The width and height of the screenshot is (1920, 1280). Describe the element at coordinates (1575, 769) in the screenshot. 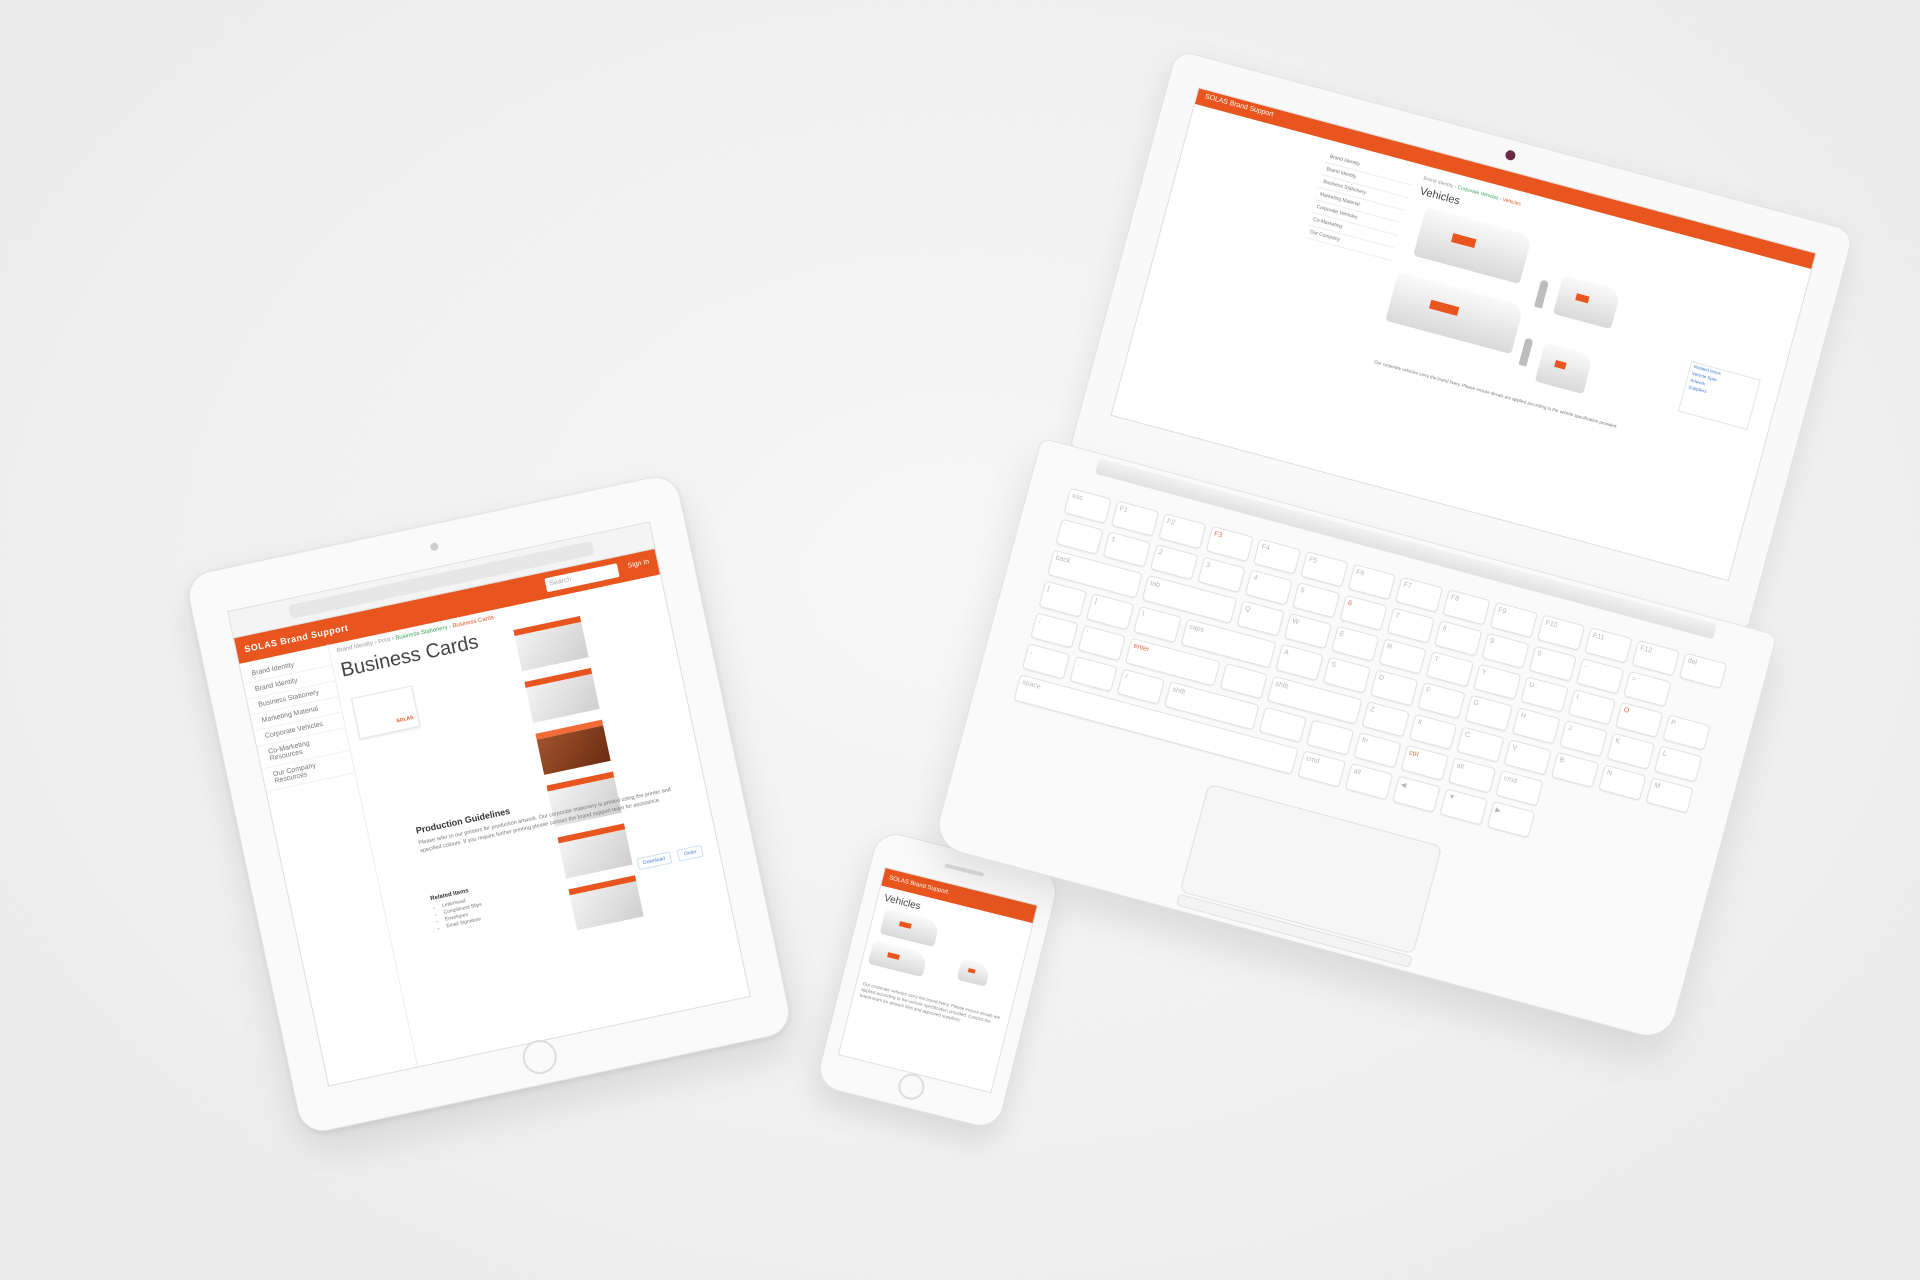

I see `keyboard-key: B` at that location.